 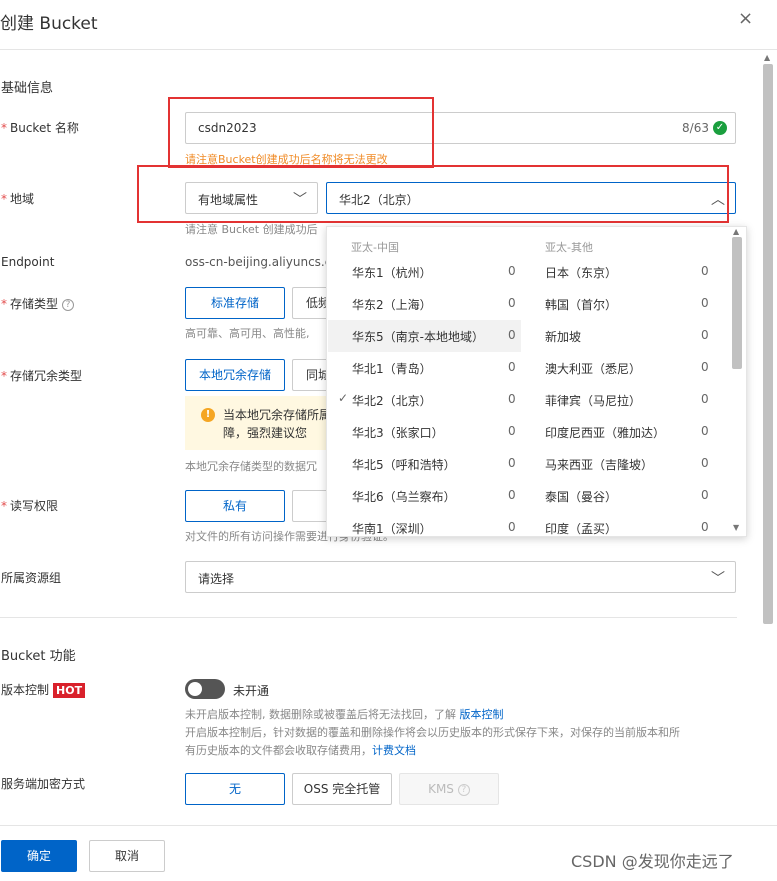 I want to click on versioning-doc-link: 版本控制, so click(x=482, y=714).